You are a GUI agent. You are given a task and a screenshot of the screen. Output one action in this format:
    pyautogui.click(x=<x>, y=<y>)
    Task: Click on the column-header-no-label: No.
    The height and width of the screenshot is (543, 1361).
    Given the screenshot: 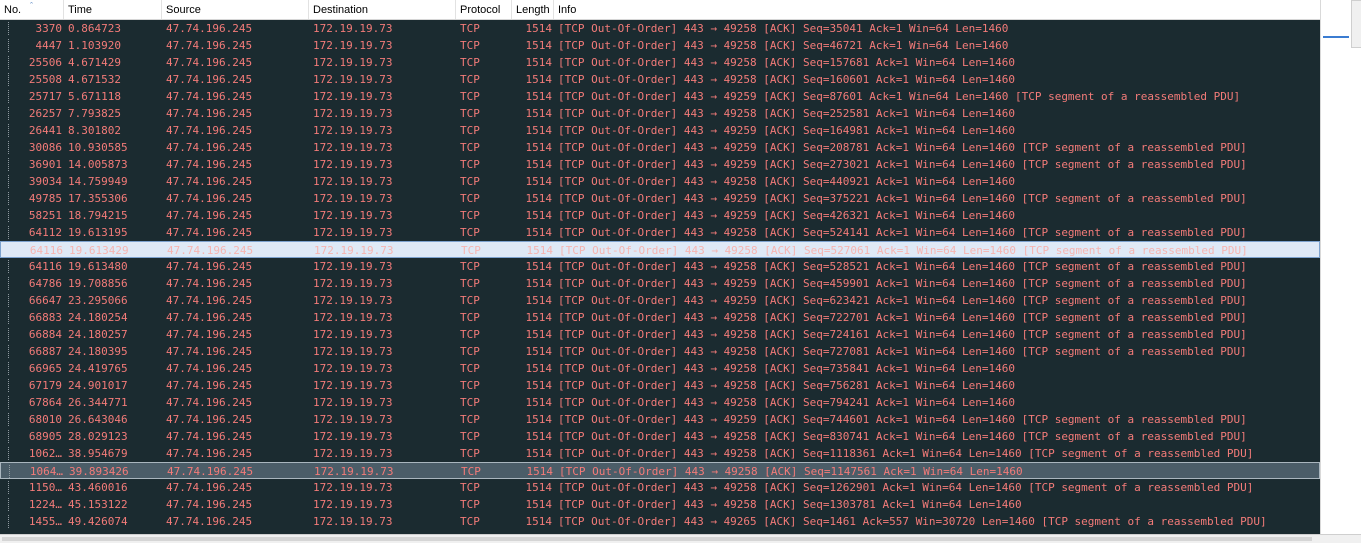 What is the action you would take?
    pyautogui.click(x=13, y=10)
    